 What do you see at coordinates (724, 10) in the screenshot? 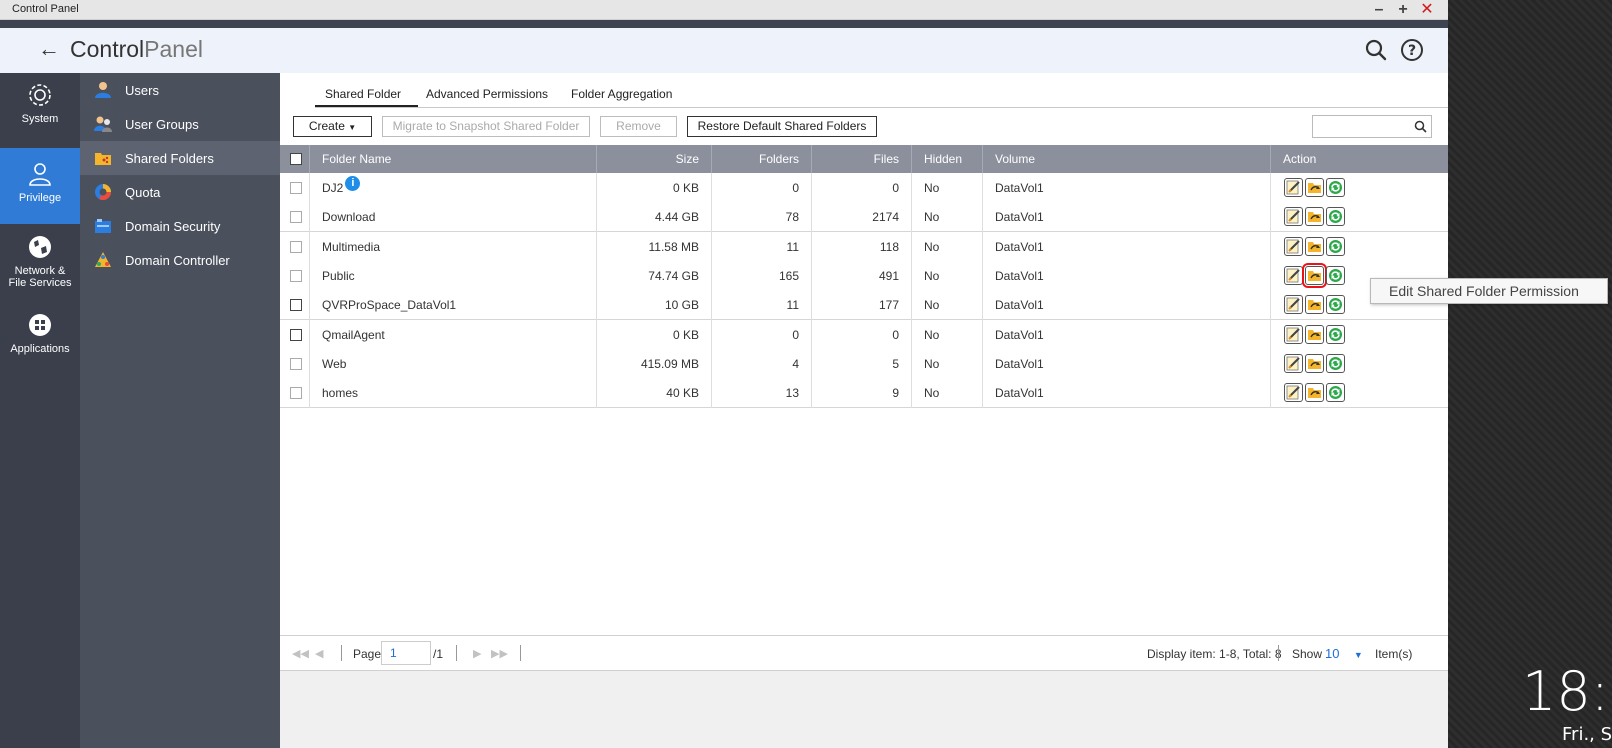
I see `window-titlebar: Control Panel – + ✕` at bounding box center [724, 10].